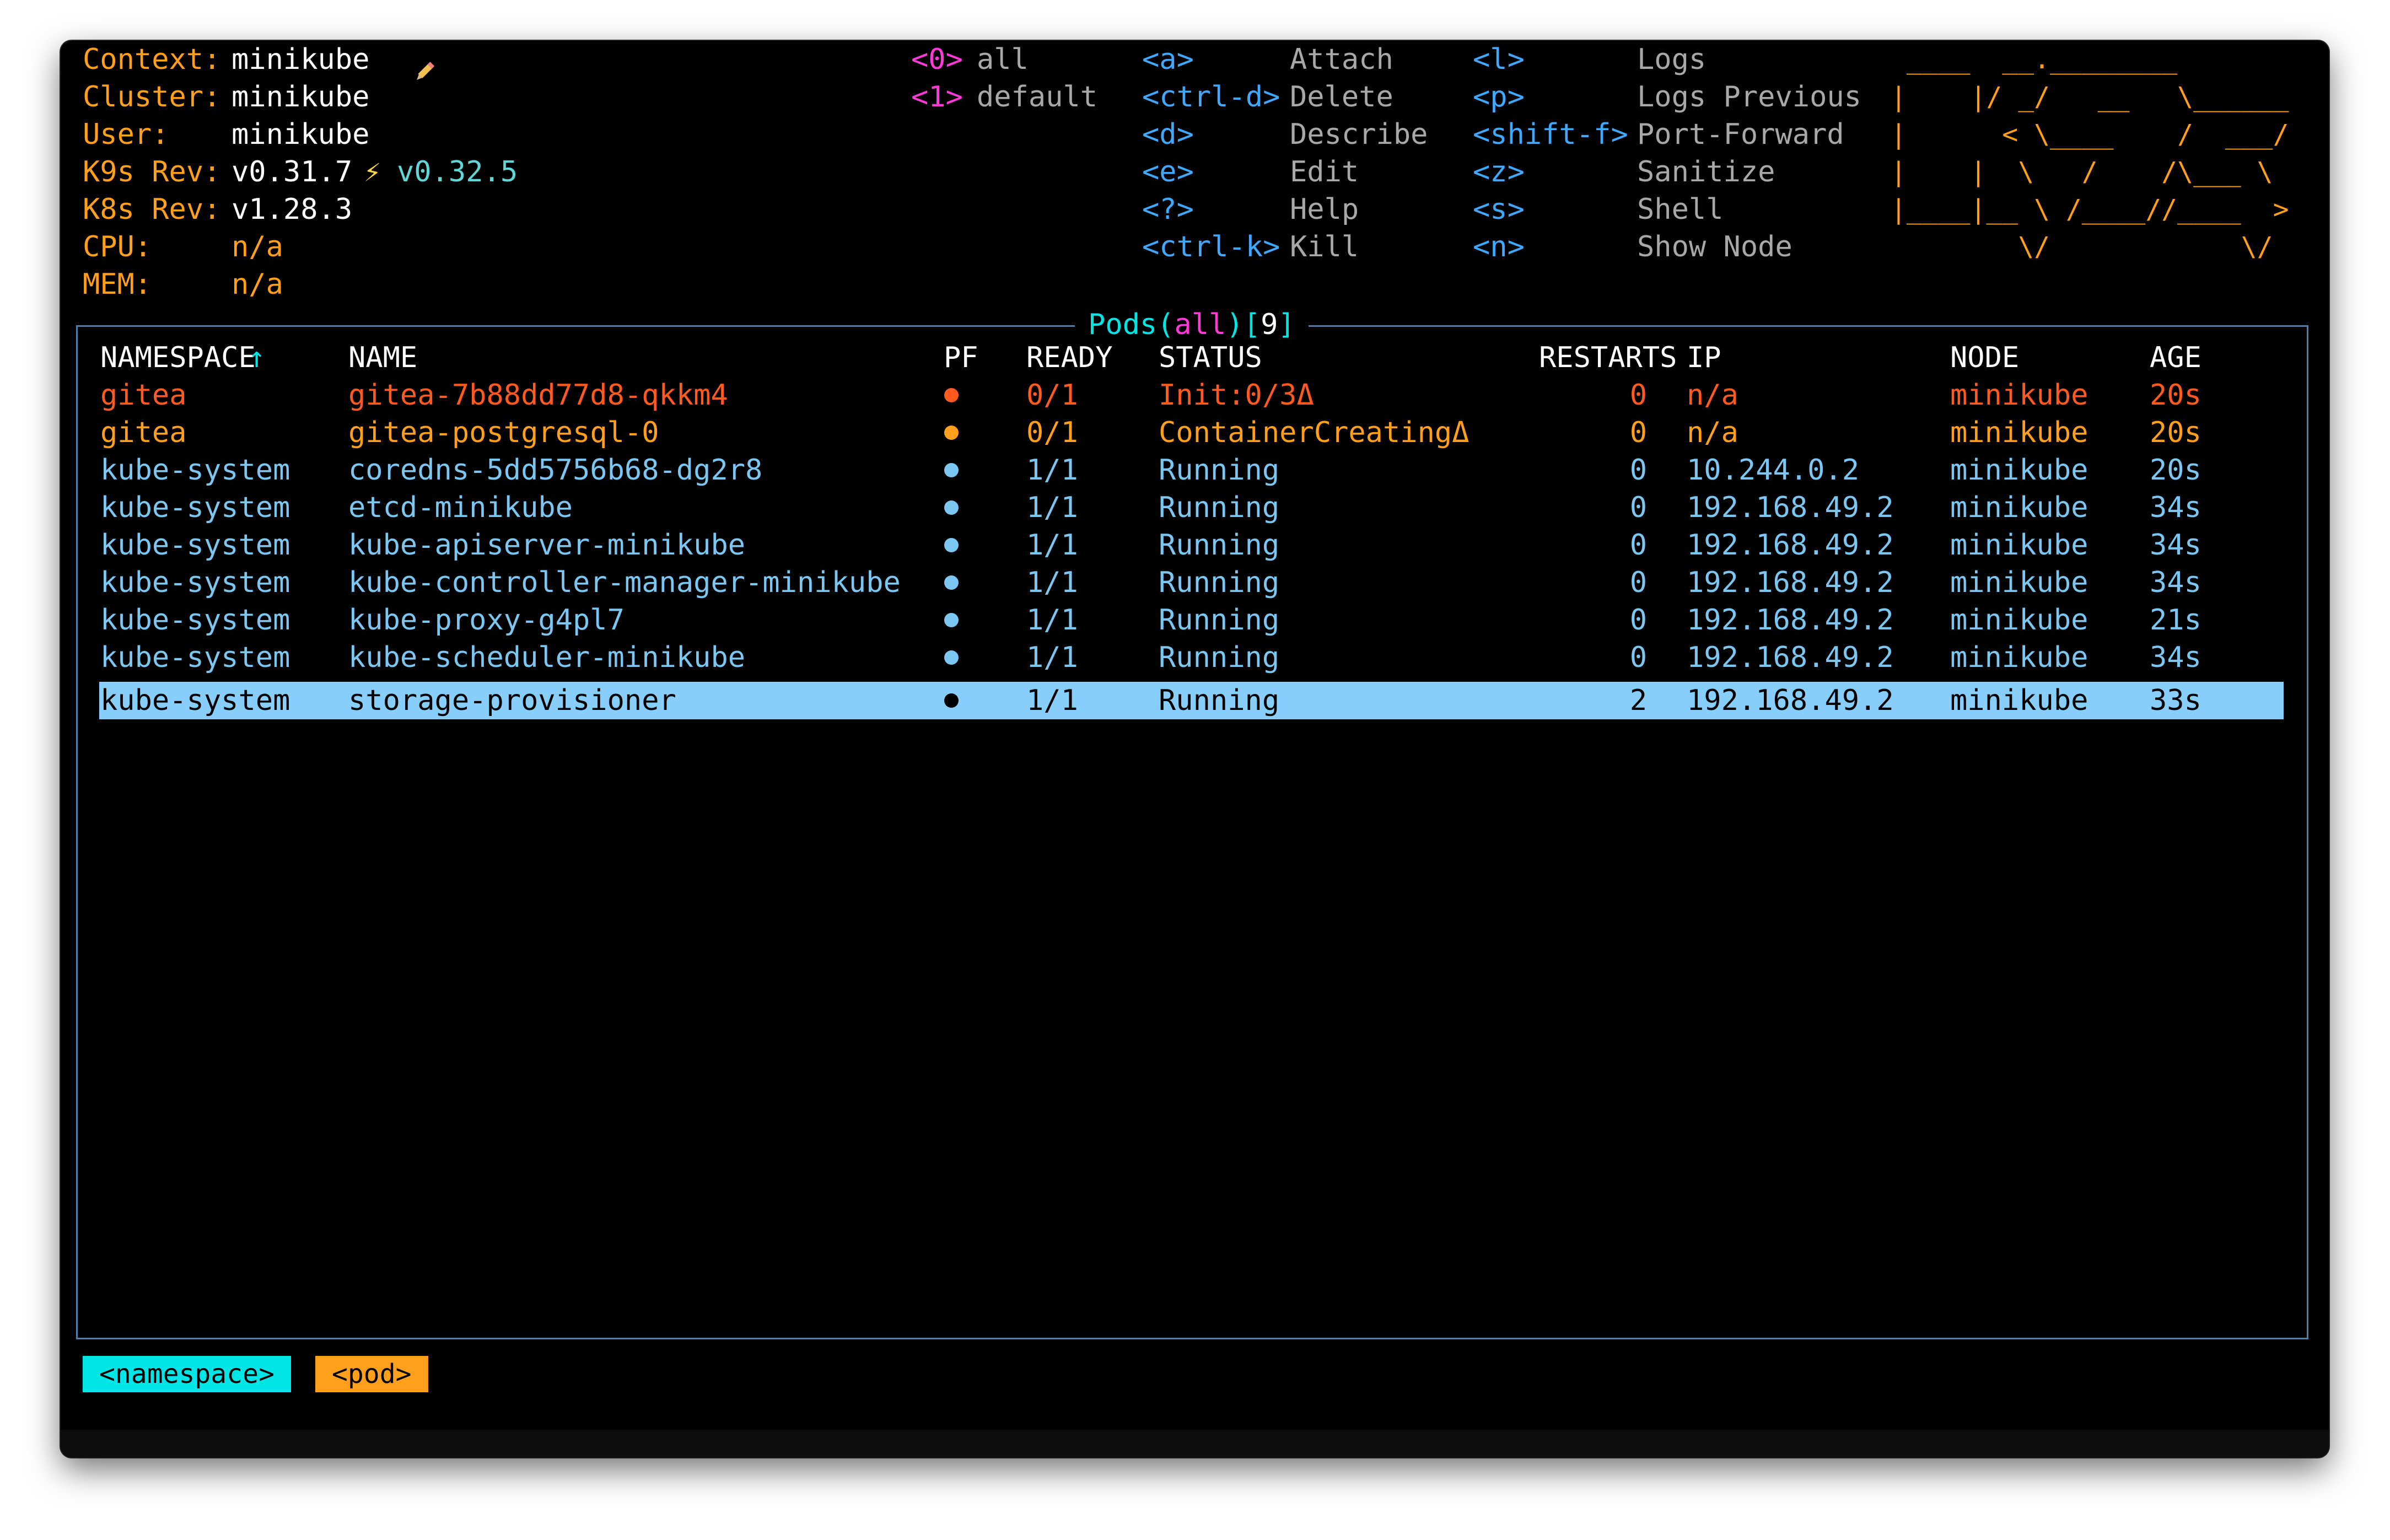  I want to click on window-bottom-edge, so click(1195, 1443).